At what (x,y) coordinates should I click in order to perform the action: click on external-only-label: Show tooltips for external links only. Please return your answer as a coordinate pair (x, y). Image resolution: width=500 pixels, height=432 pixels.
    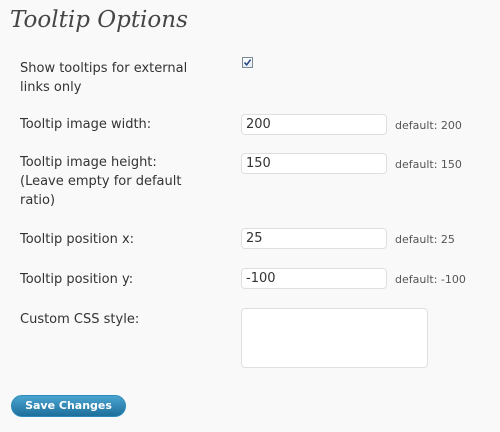
    Looking at the image, I should click on (104, 78).